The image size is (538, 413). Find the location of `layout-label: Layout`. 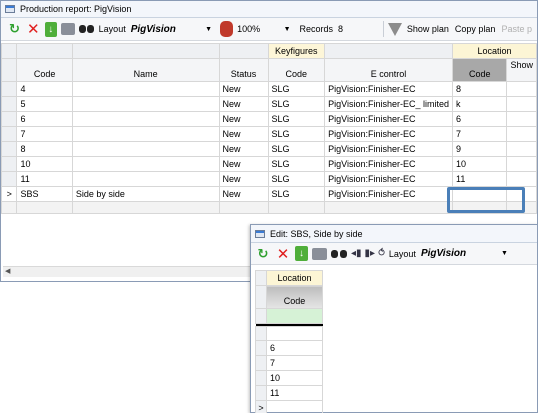

layout-label: Layout is located at coordinates (112, 29).